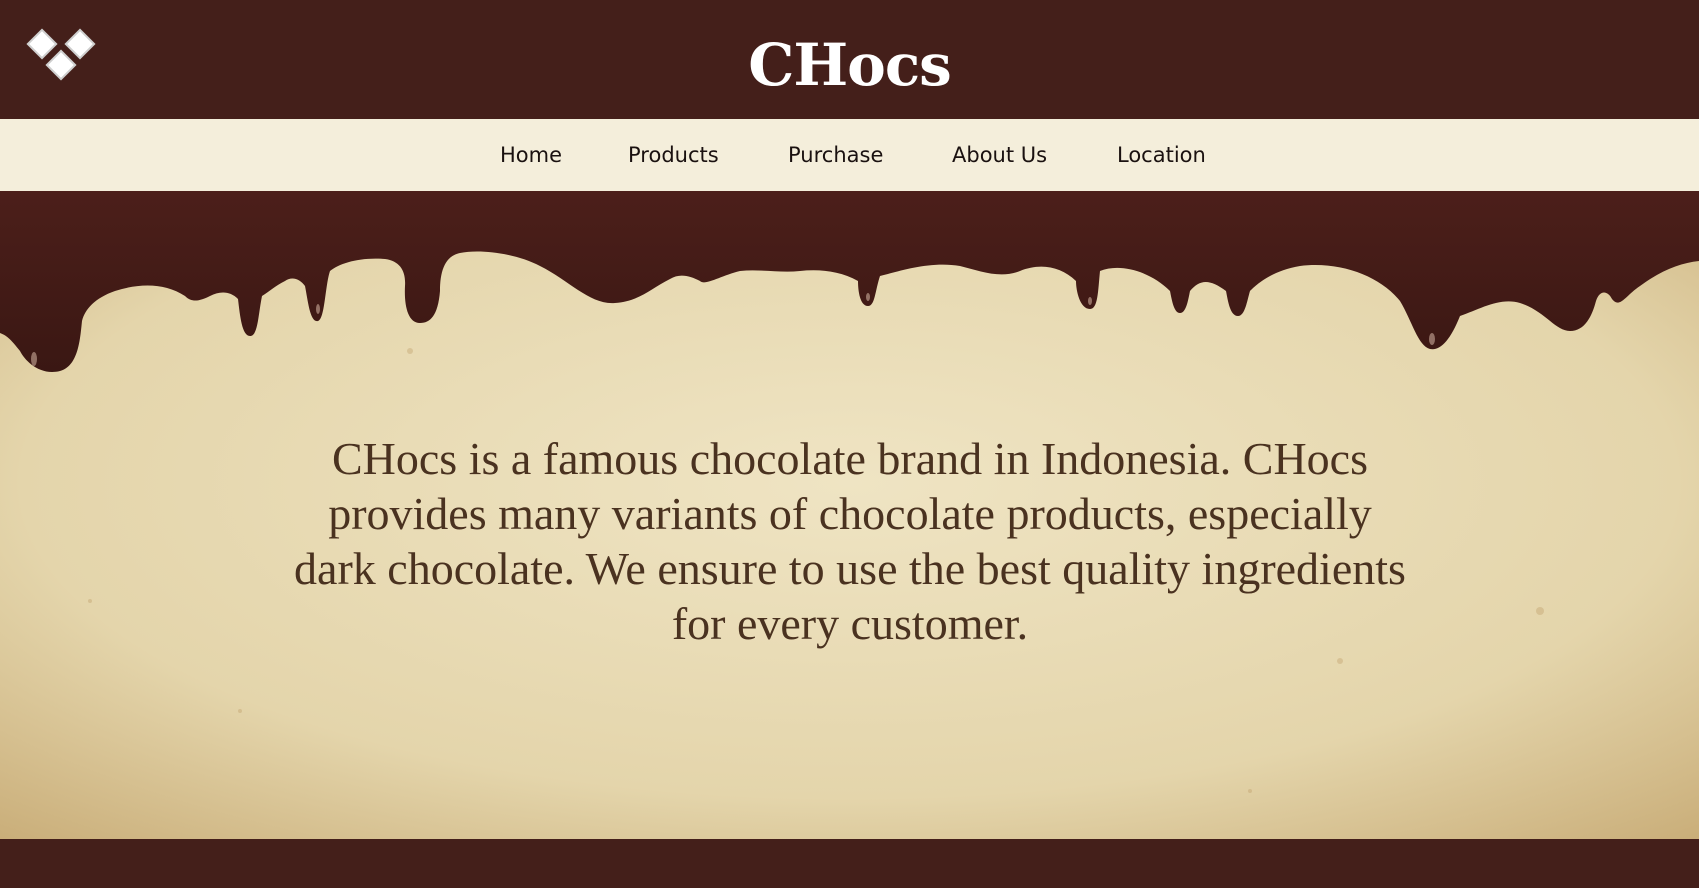  What do you see at coordinates (531, 155) in the screenshot?
I see `nav-home-link: Home` at bounding box center [531, 155].